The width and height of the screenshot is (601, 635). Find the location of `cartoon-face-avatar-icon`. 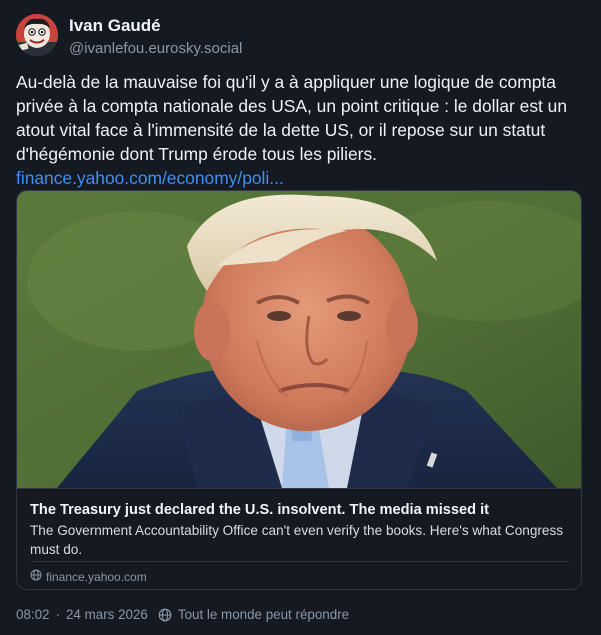

cartoon-face-avatar-icon is located at coordinates (37, 35).